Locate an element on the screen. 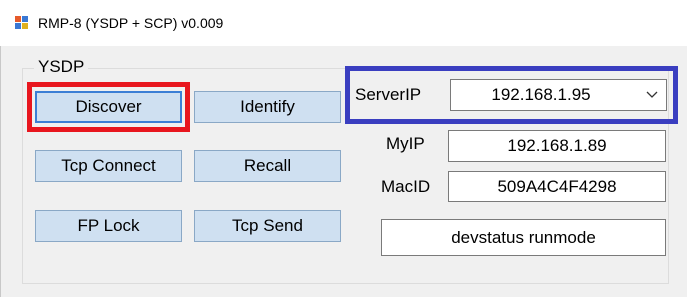  server-ip-label: ServerIP is located at coordinates (388, 94).